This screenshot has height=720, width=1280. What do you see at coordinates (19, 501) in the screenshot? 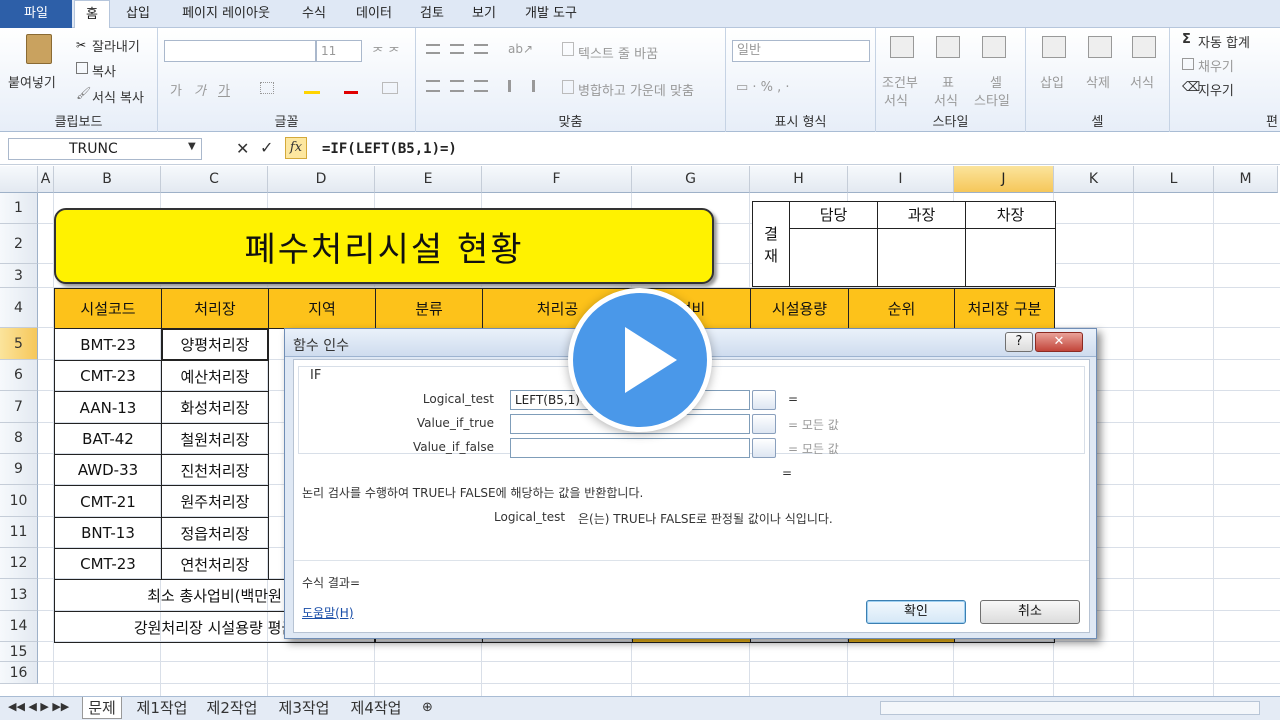
I see `row-header-10: 10` at bounding box center [19, 501].